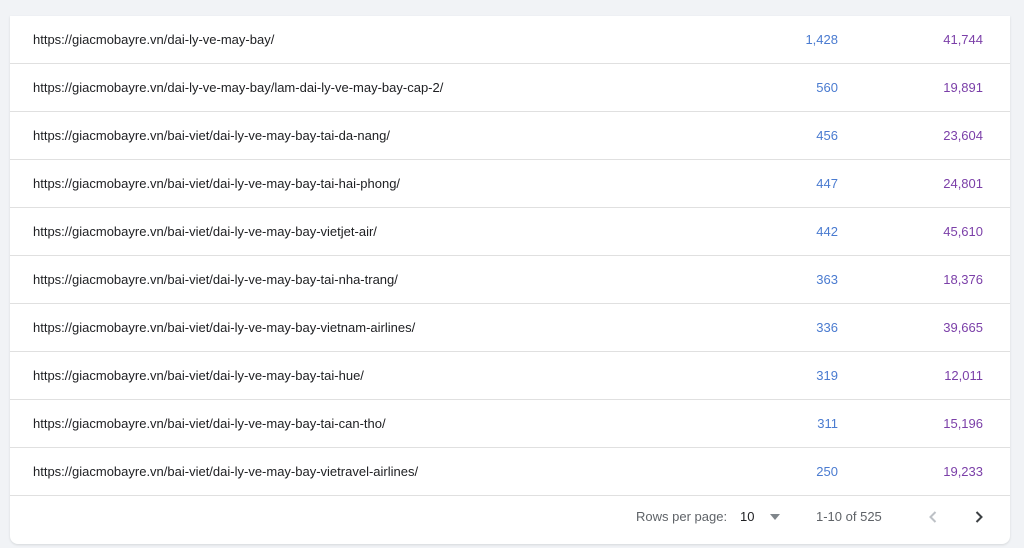 The height and width of the screenshot is (548, 1024). Describe the element at coordinates (963, 135) in the screenshot. I see `impressions-value: 23,604` at that location.